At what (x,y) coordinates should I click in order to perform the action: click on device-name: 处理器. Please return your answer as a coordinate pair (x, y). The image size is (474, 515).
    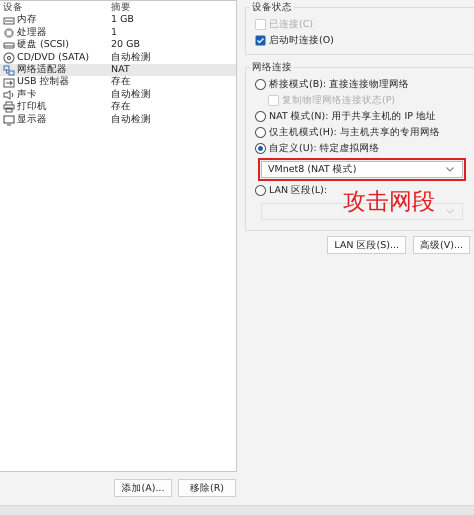
    Looking at the image, I should click on (32, 33).